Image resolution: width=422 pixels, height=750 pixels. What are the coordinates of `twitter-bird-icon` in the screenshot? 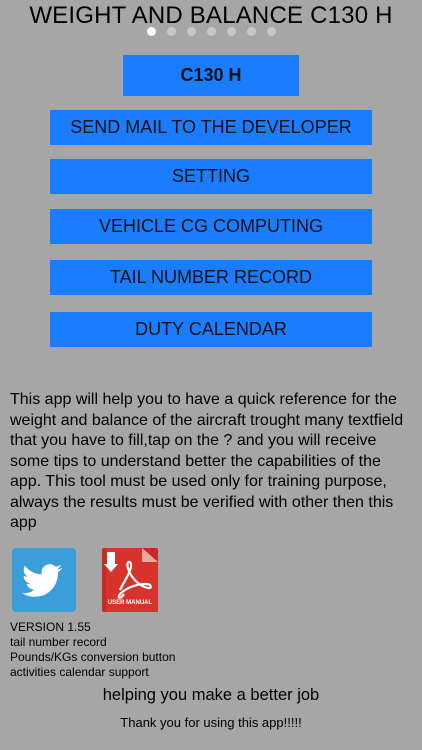 It's located at (42, 580).